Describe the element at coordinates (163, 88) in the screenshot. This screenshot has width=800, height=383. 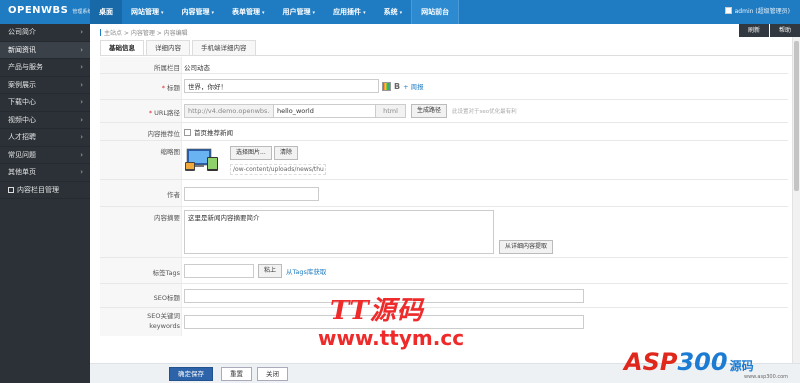
I see `required-mark: *` at that location.